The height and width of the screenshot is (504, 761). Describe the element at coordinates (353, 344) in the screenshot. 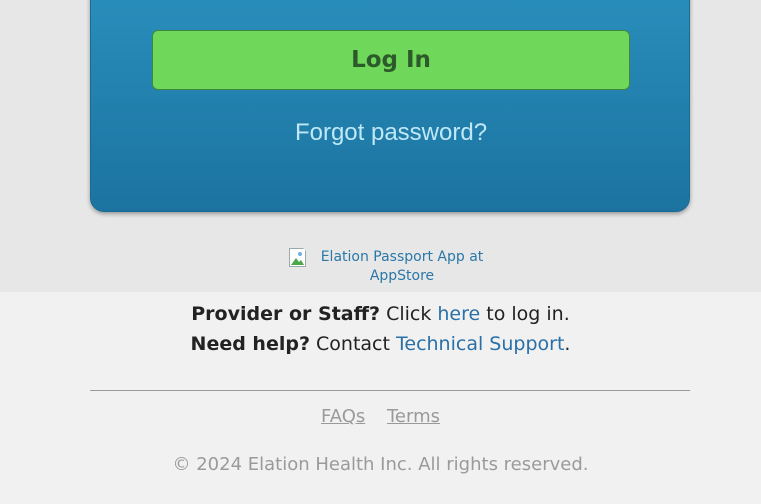

I see `help-contact-text: Contact` at that location.